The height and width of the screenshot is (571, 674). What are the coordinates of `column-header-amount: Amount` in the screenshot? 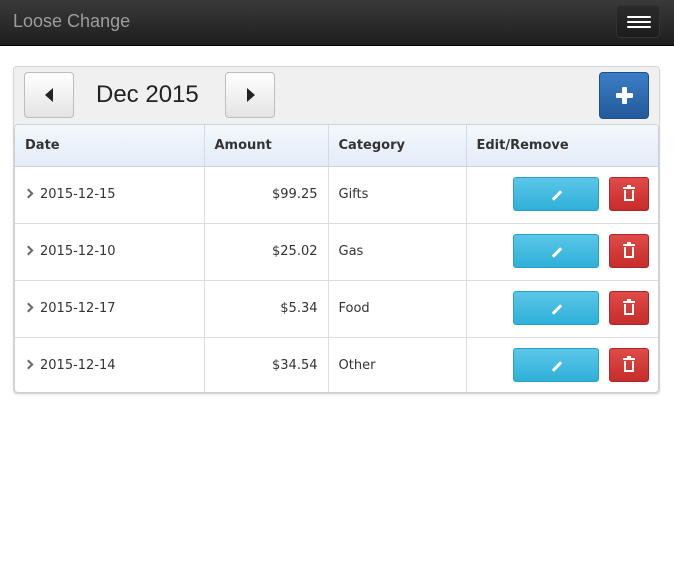 It's located at (266, 146).